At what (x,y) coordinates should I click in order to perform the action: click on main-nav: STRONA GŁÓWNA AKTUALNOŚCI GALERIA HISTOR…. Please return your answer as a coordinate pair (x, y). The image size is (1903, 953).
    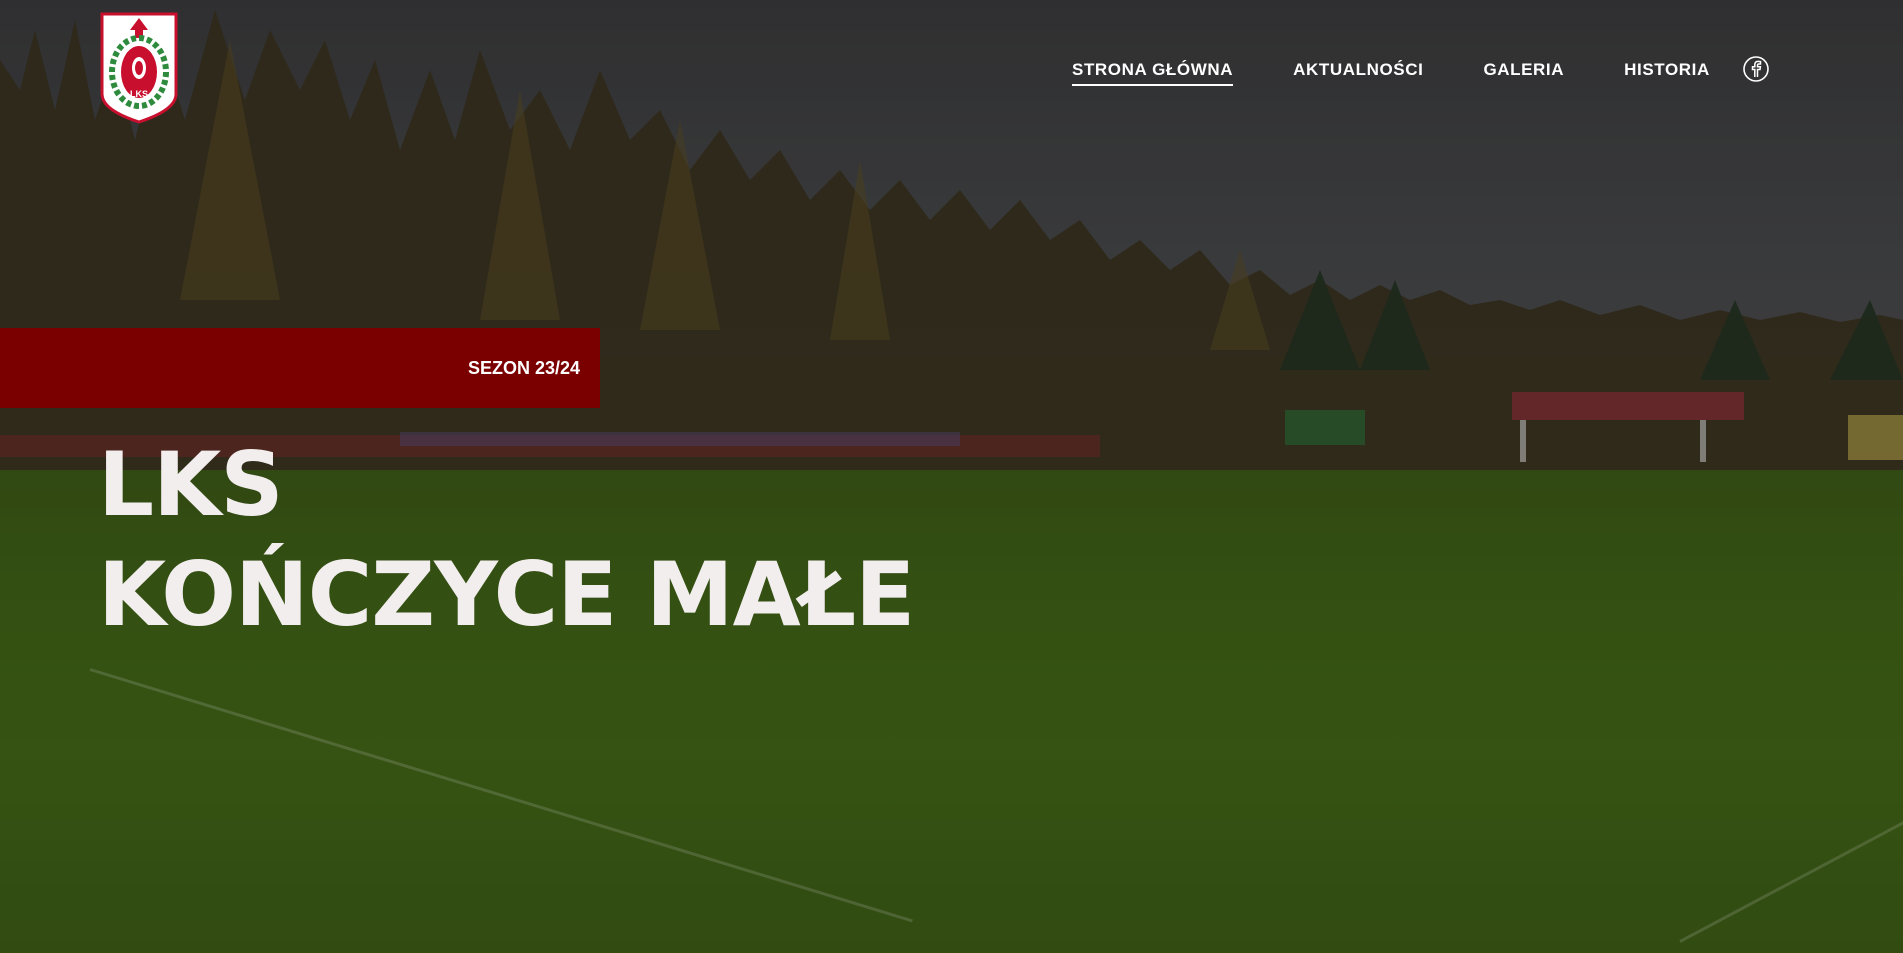
    Looking at the image, I should click on (1421, 75).